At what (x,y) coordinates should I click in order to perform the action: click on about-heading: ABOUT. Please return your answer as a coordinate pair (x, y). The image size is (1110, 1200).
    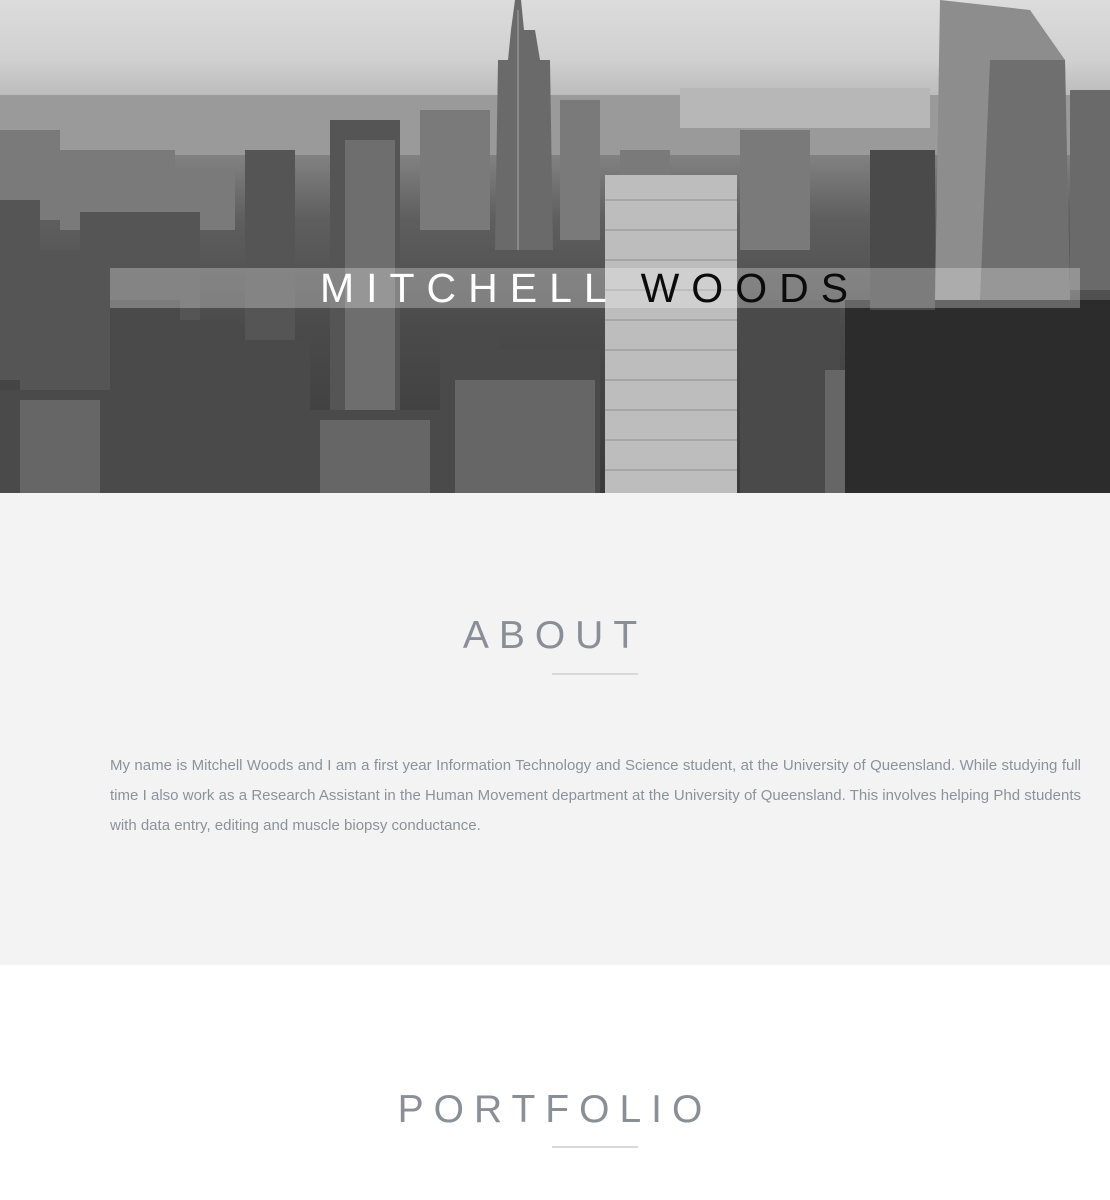
    Looking at the image, I should click on (555, 635).